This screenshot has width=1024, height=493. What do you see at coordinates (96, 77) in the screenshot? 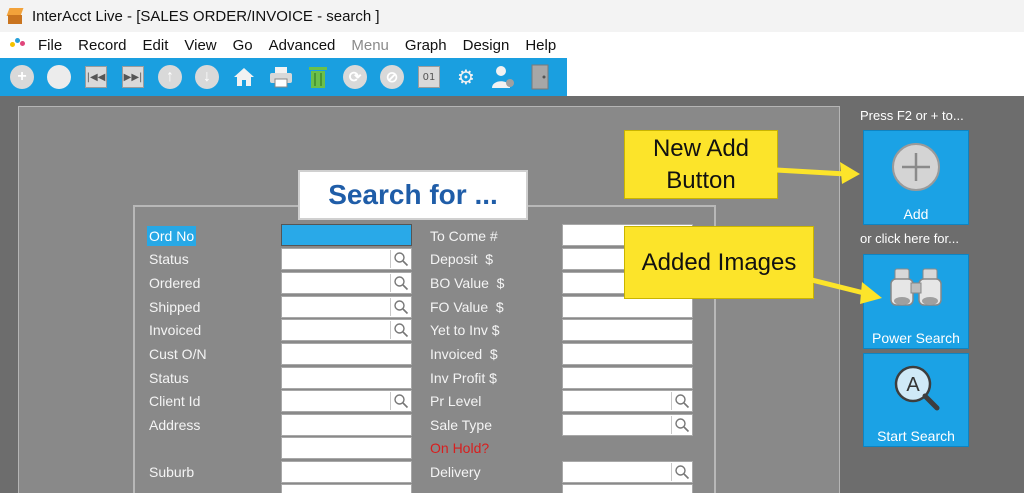
I see `first-record-button: |◀◀` at bounding box center [96, 77].